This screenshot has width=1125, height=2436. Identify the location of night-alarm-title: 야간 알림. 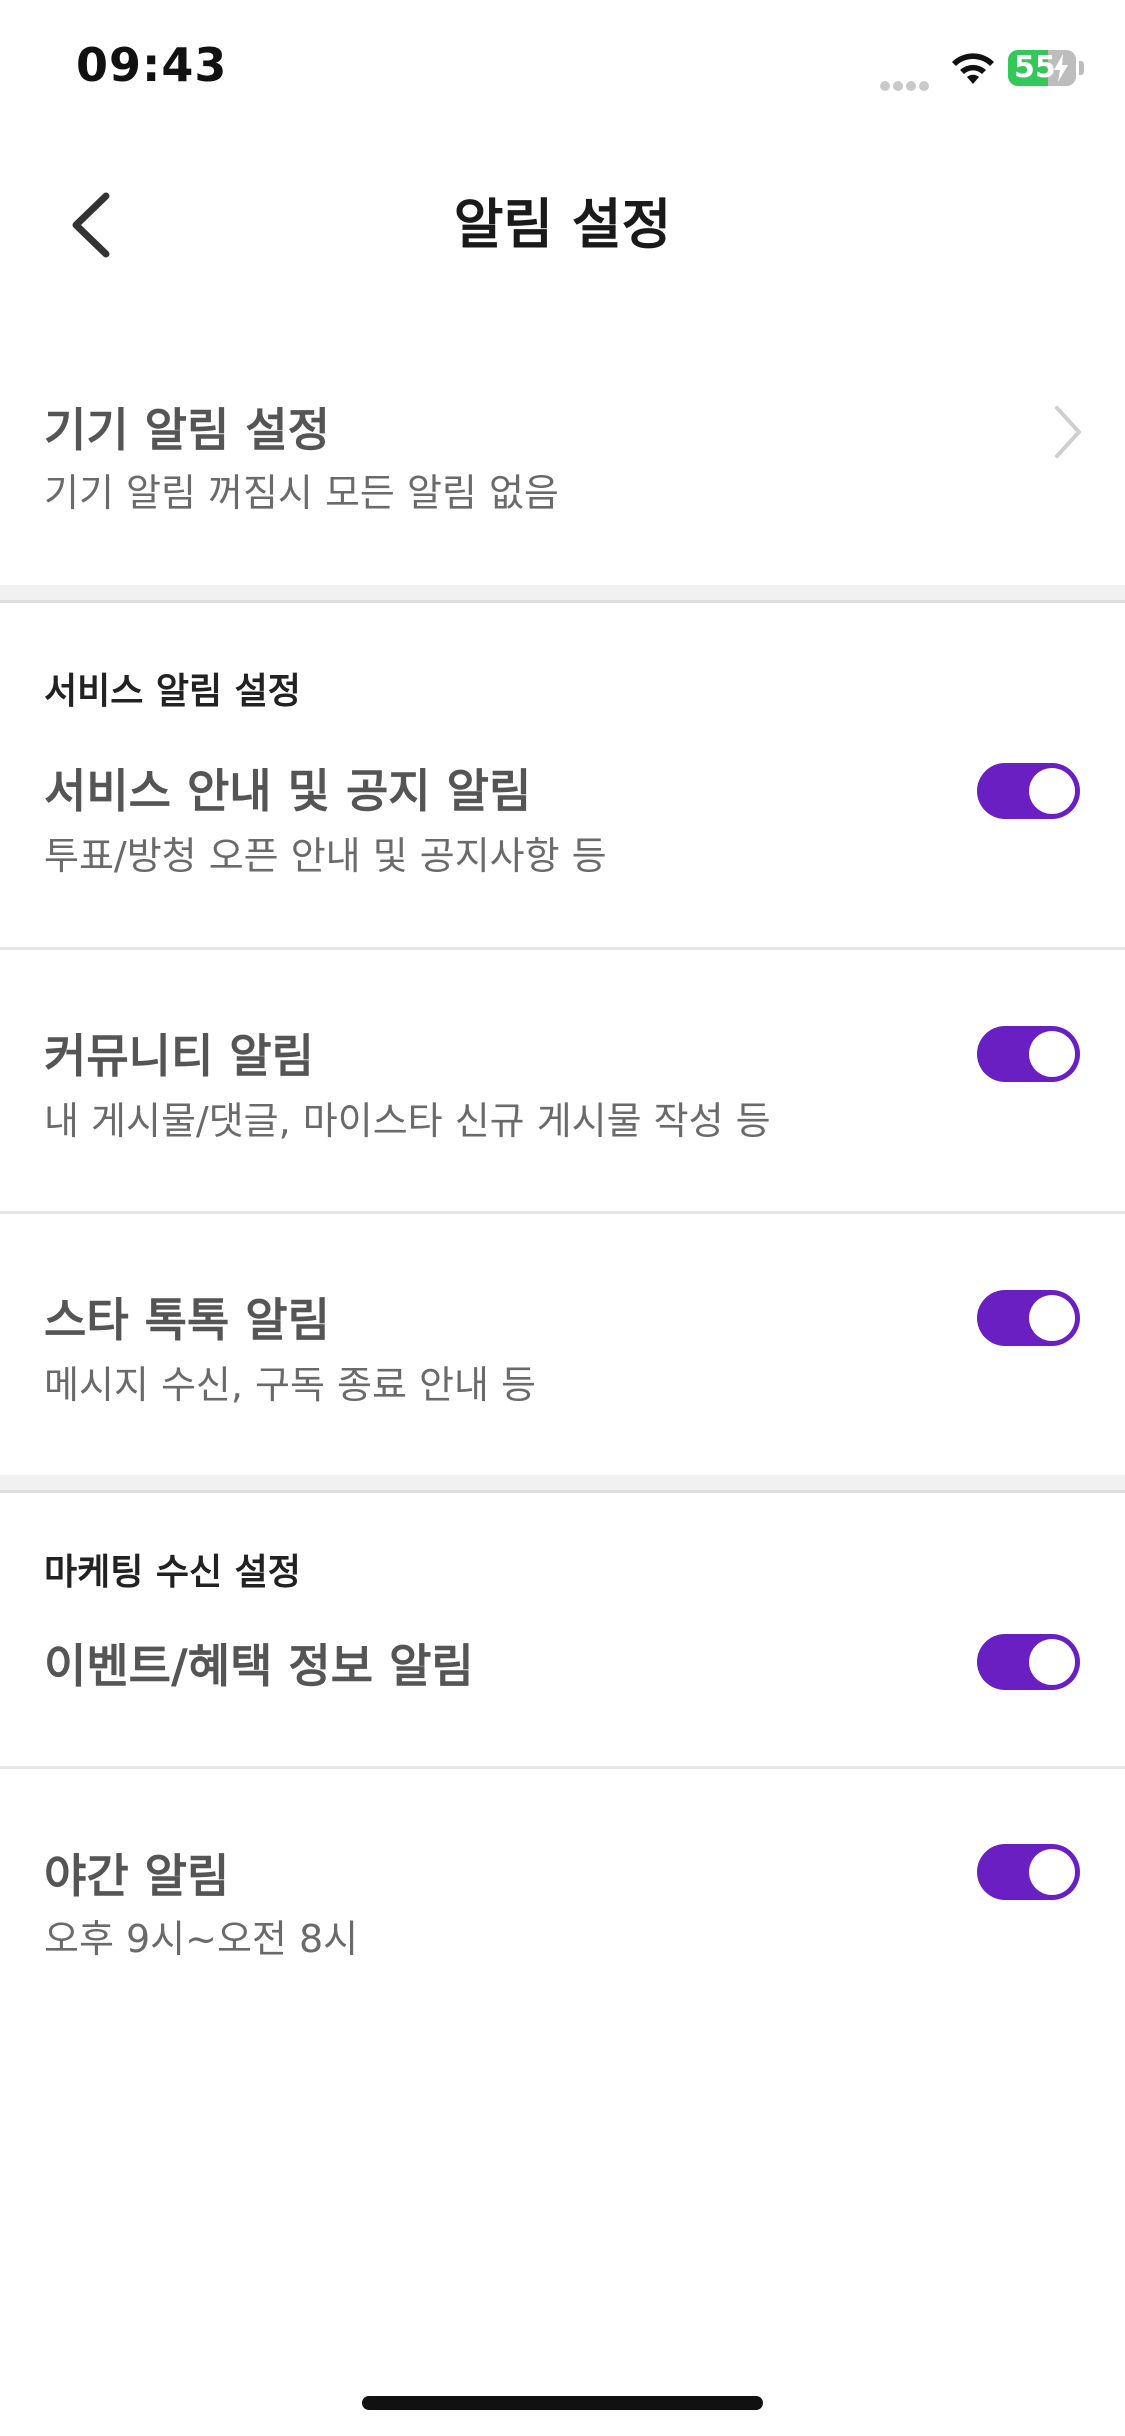
(137, 1876).